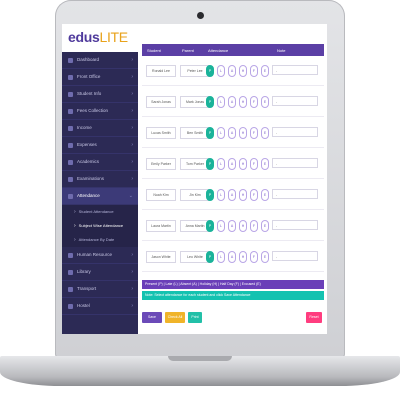  Describe the element at coordinates (195, 317) in the screenshot. I see `print-button: Print` at that location.